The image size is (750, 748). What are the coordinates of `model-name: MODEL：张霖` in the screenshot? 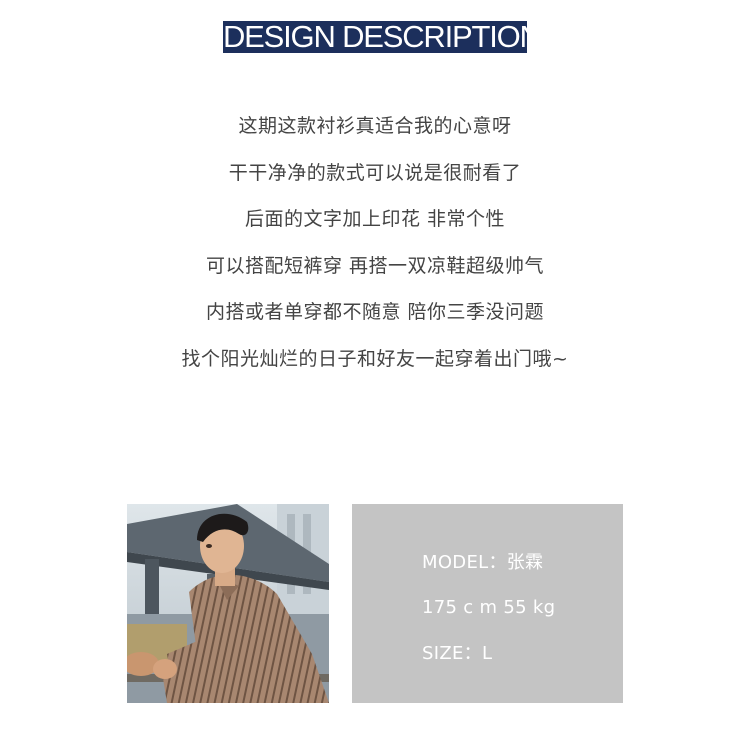 It's located at (483, 562).